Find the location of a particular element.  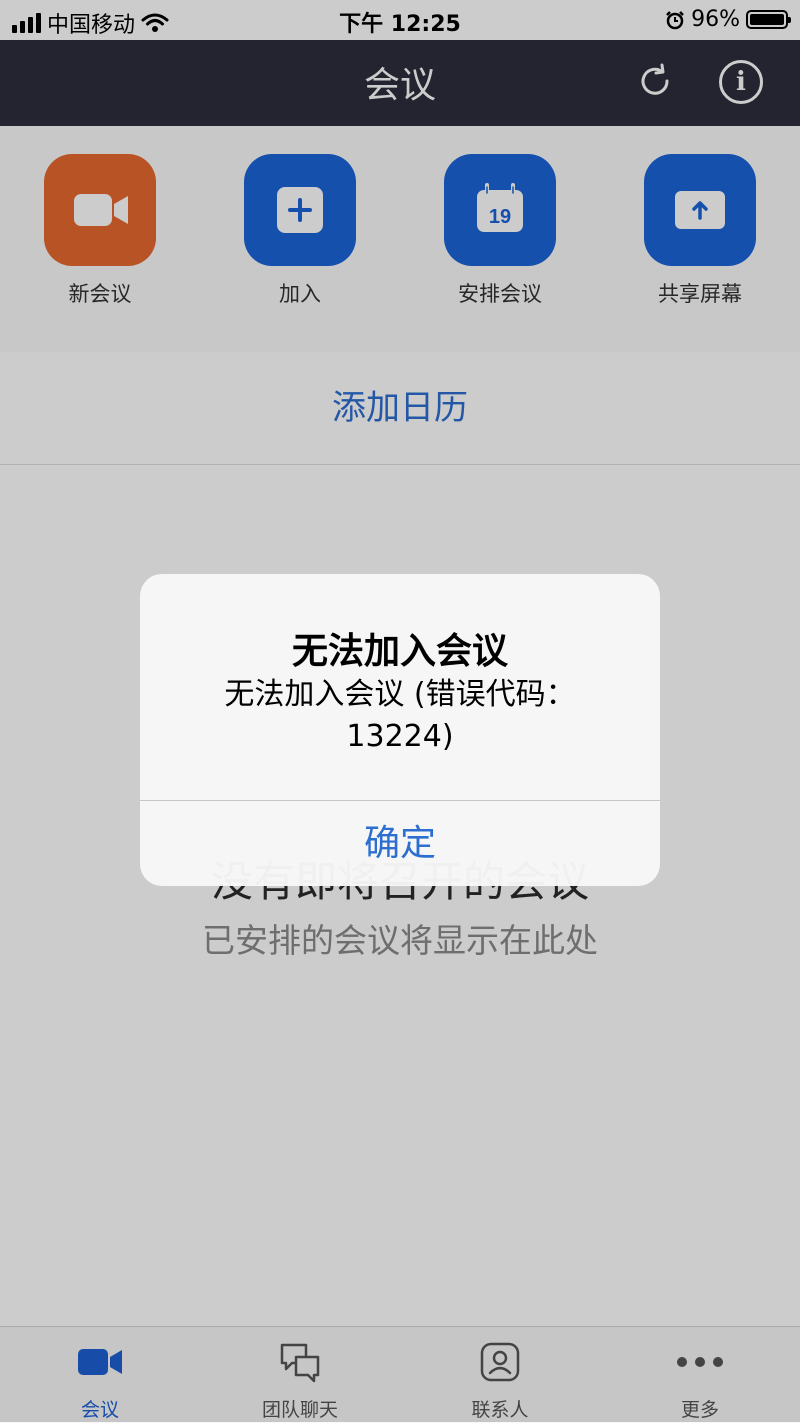

alert-confirm-button: 确定 is located at coordinates (400, 843).